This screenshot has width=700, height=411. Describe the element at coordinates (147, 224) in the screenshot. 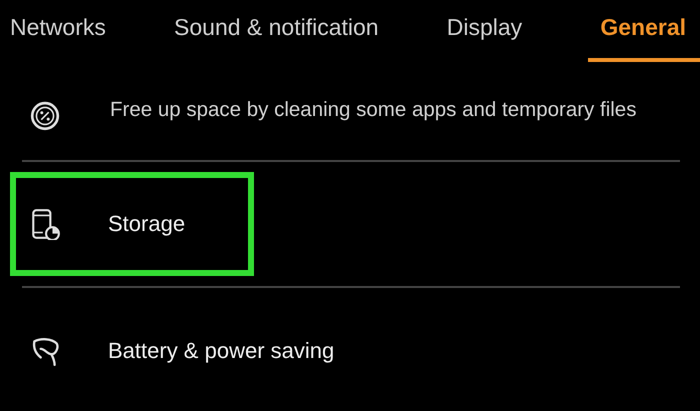

I see `setting-title: Storage` at that location.